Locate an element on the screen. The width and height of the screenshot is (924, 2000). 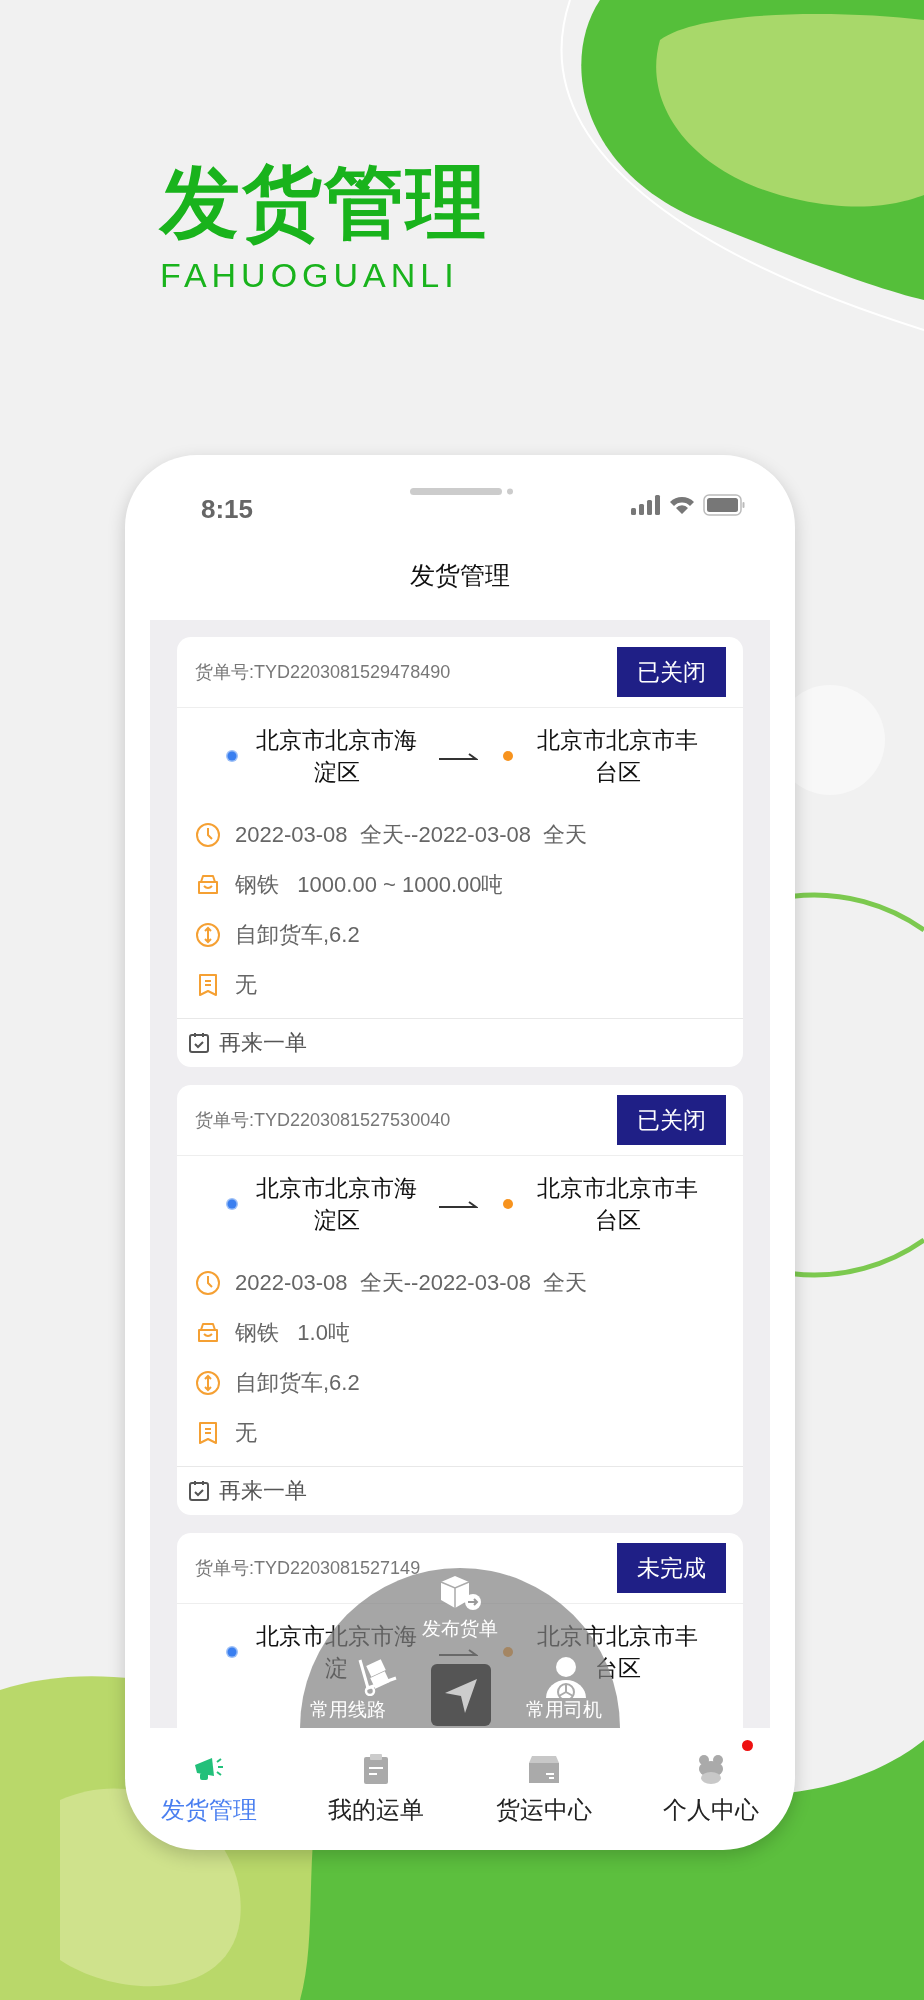
signal-icon is located at coordinates (646, 505).